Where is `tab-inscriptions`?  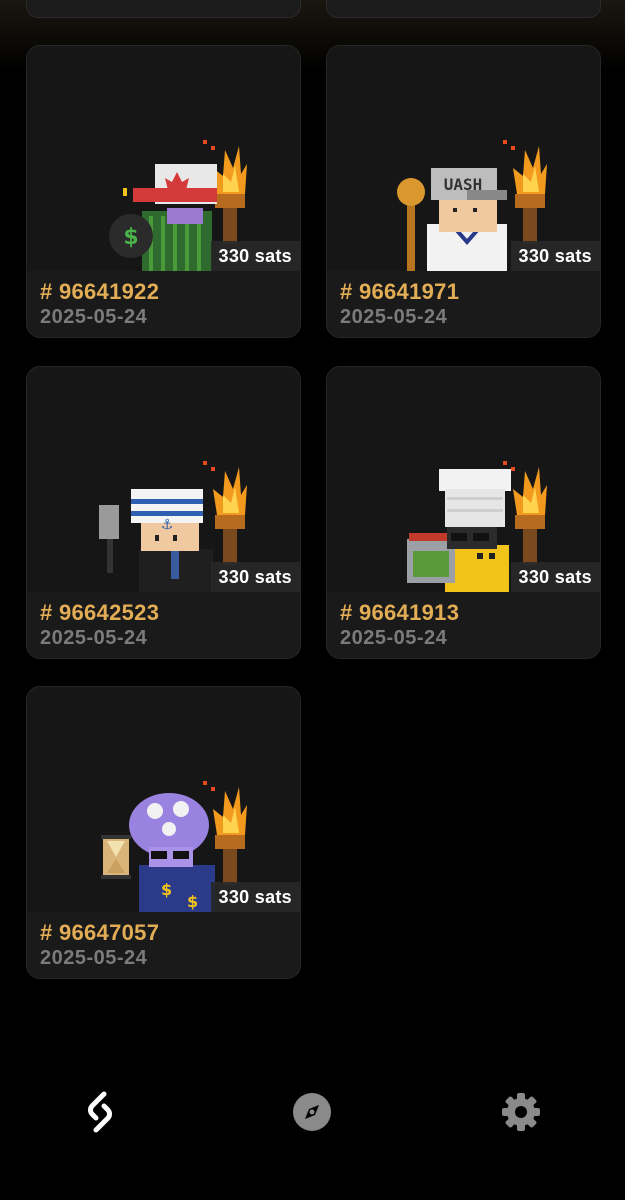
tab-inscriptions is located at coordinates (100, 1112).